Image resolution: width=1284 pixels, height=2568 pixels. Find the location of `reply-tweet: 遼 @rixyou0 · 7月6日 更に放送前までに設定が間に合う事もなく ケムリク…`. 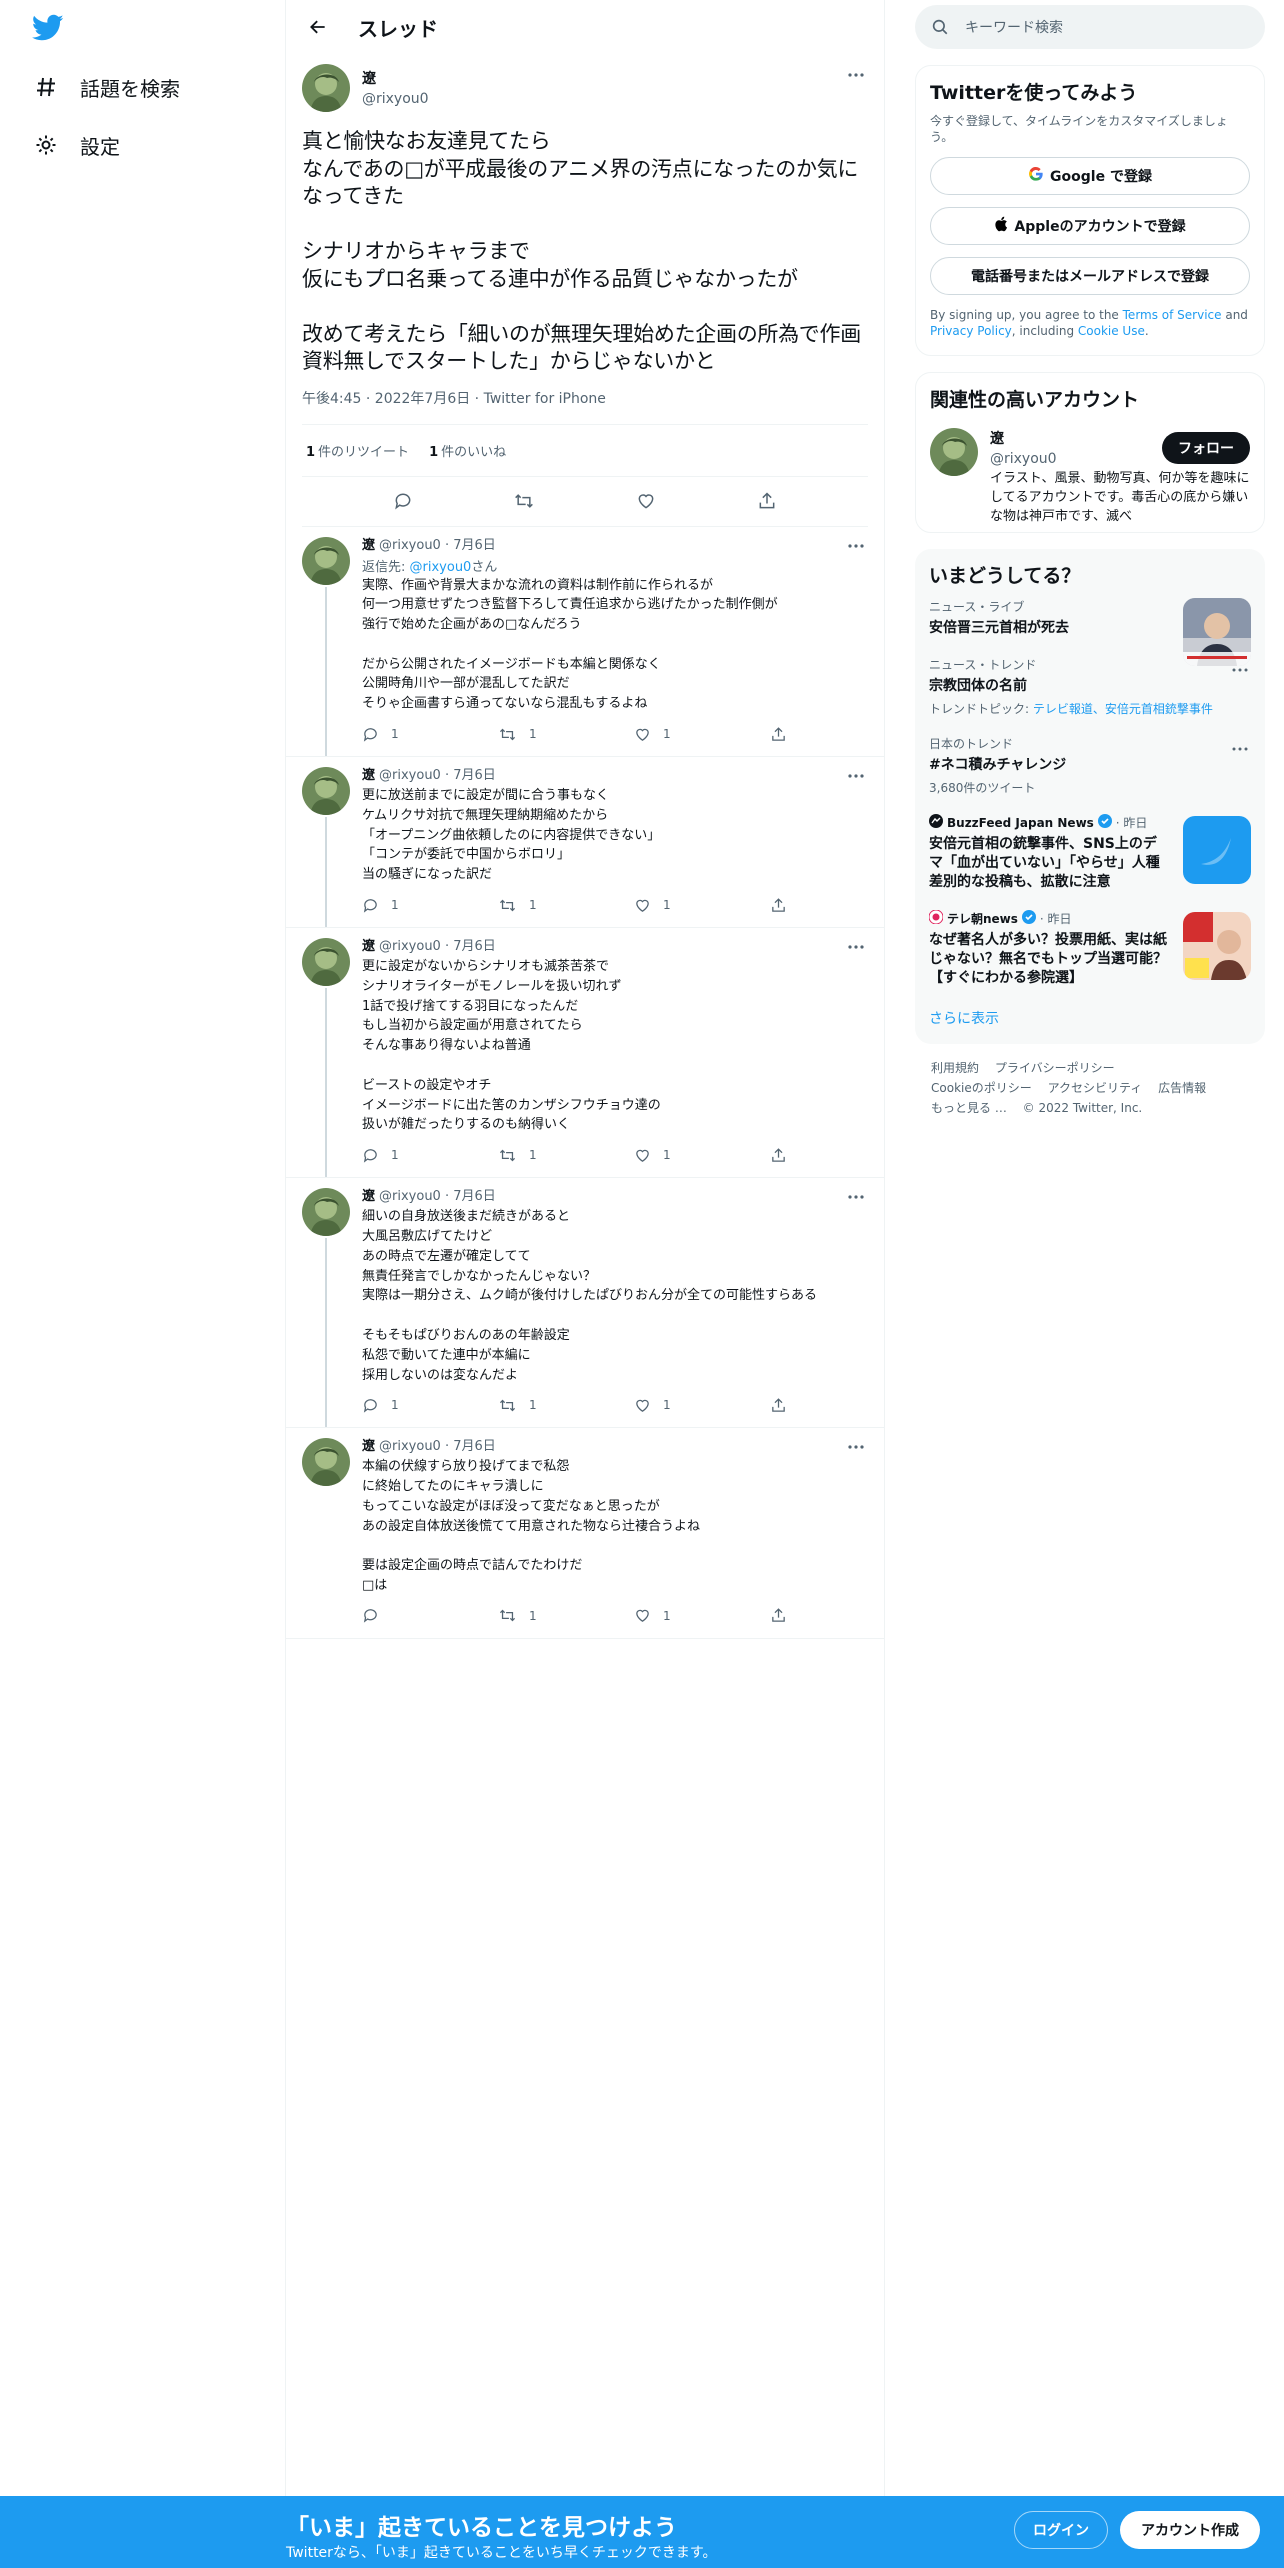

reply-tweet: 遼 @rixyou0 · 7月6日 更に放送前までに設定が間に合う事もなく ケムリク… is located at coordinates (585, 843).